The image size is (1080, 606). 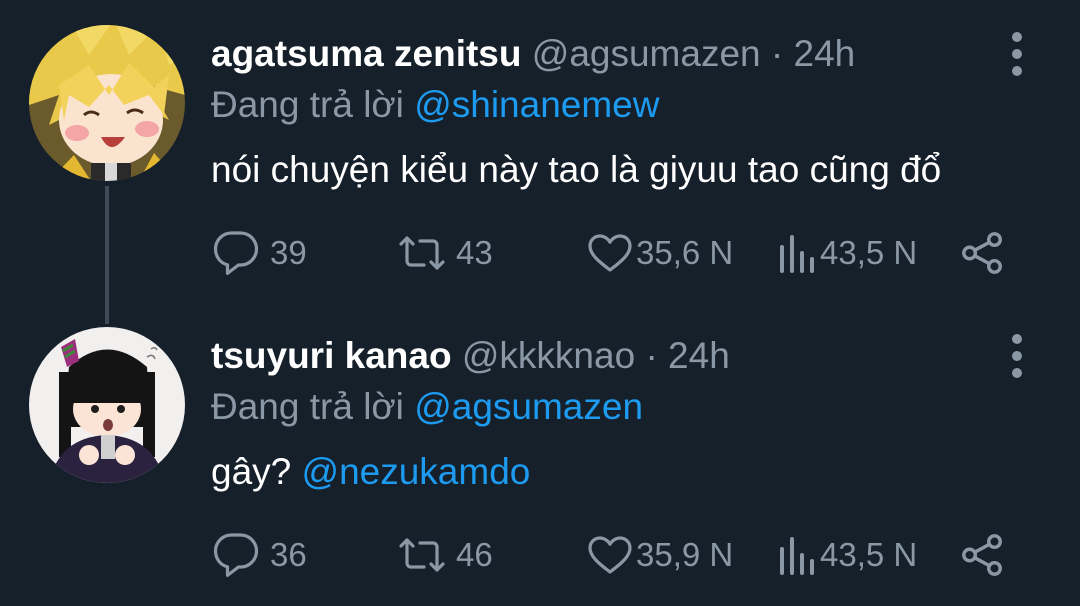 What do you see at coordinates (445, 253) in the screenshot?
I see `retweet-button: 43` at bounding box center [445, 253].